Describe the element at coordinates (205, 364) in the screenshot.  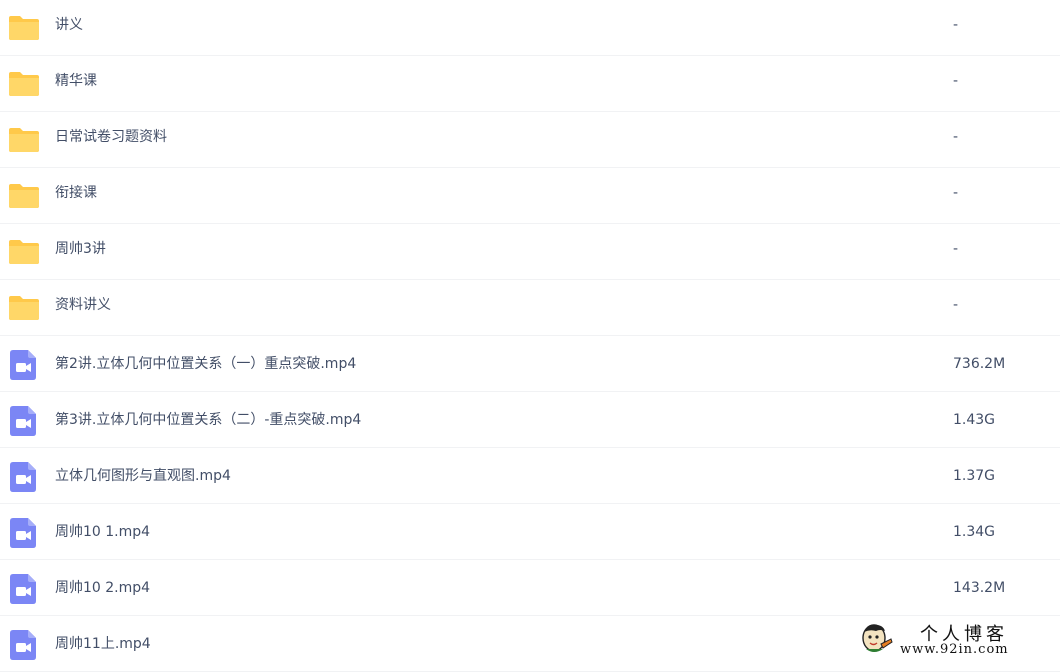
I see `file-name: 第2讲.立体几何中位置关系（一）重点突破.mp4` at that location.